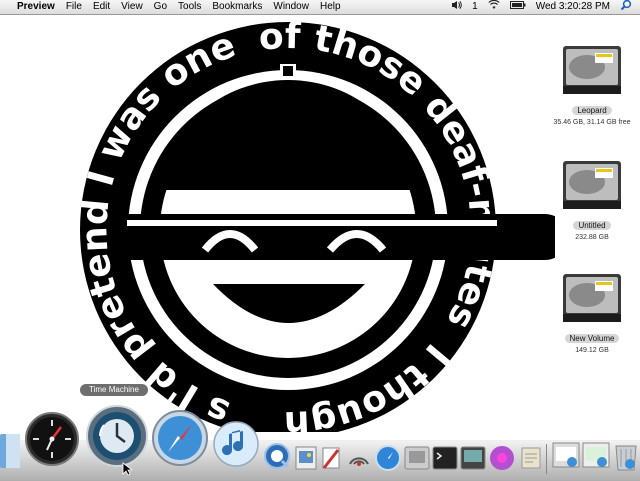 The image size is (640, 481). I want to click on menu-edit: Edit, so click(101, 7).